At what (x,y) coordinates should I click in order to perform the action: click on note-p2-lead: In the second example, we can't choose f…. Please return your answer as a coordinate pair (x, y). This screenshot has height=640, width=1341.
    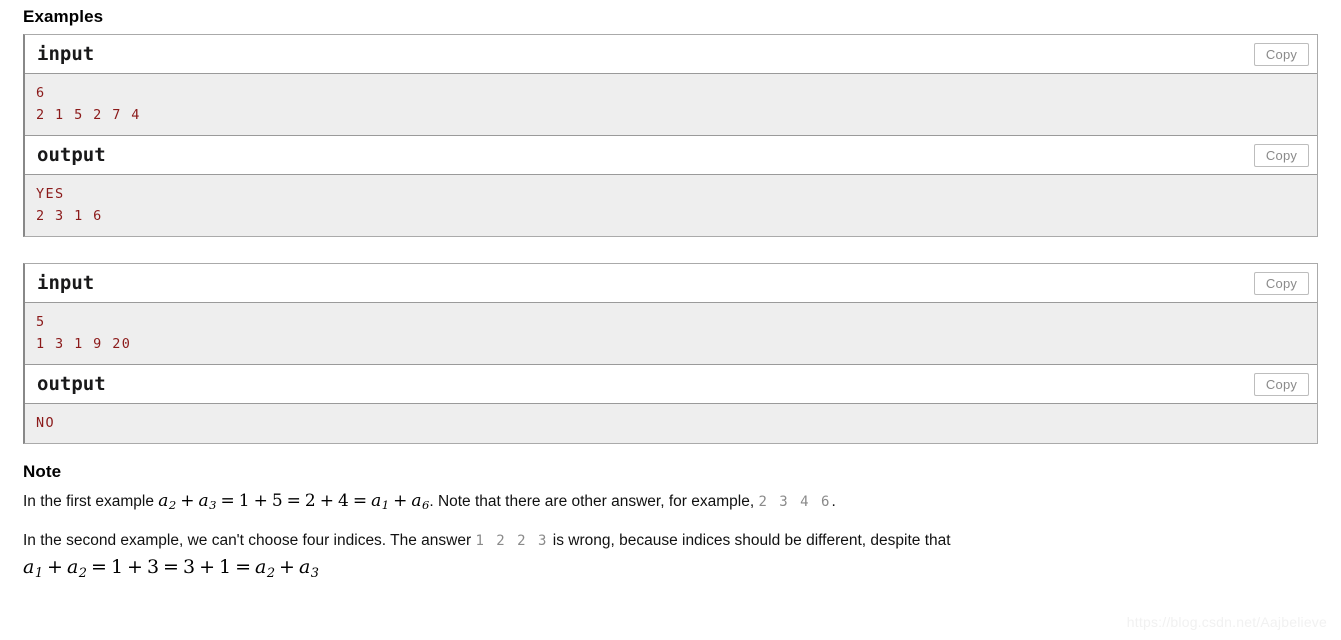
    Looking at the image, I should click on (249, 541).